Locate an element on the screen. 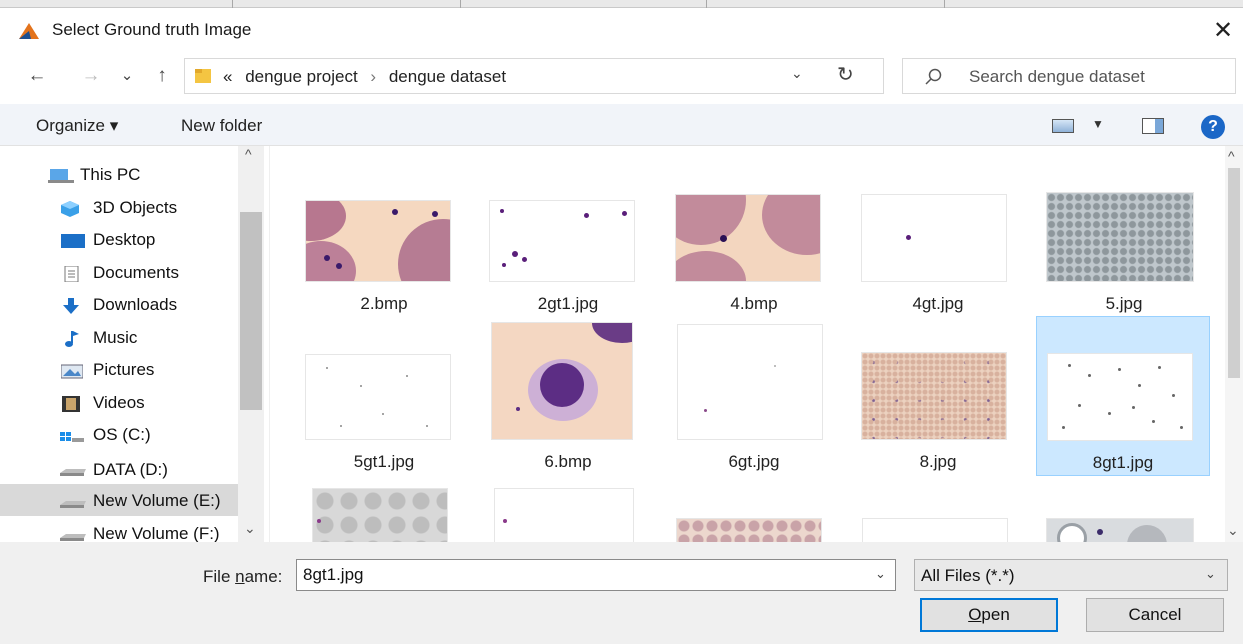  file-tile-8gt1-jpg: 8gt1.jpg is located at coordinates (1123, 396).